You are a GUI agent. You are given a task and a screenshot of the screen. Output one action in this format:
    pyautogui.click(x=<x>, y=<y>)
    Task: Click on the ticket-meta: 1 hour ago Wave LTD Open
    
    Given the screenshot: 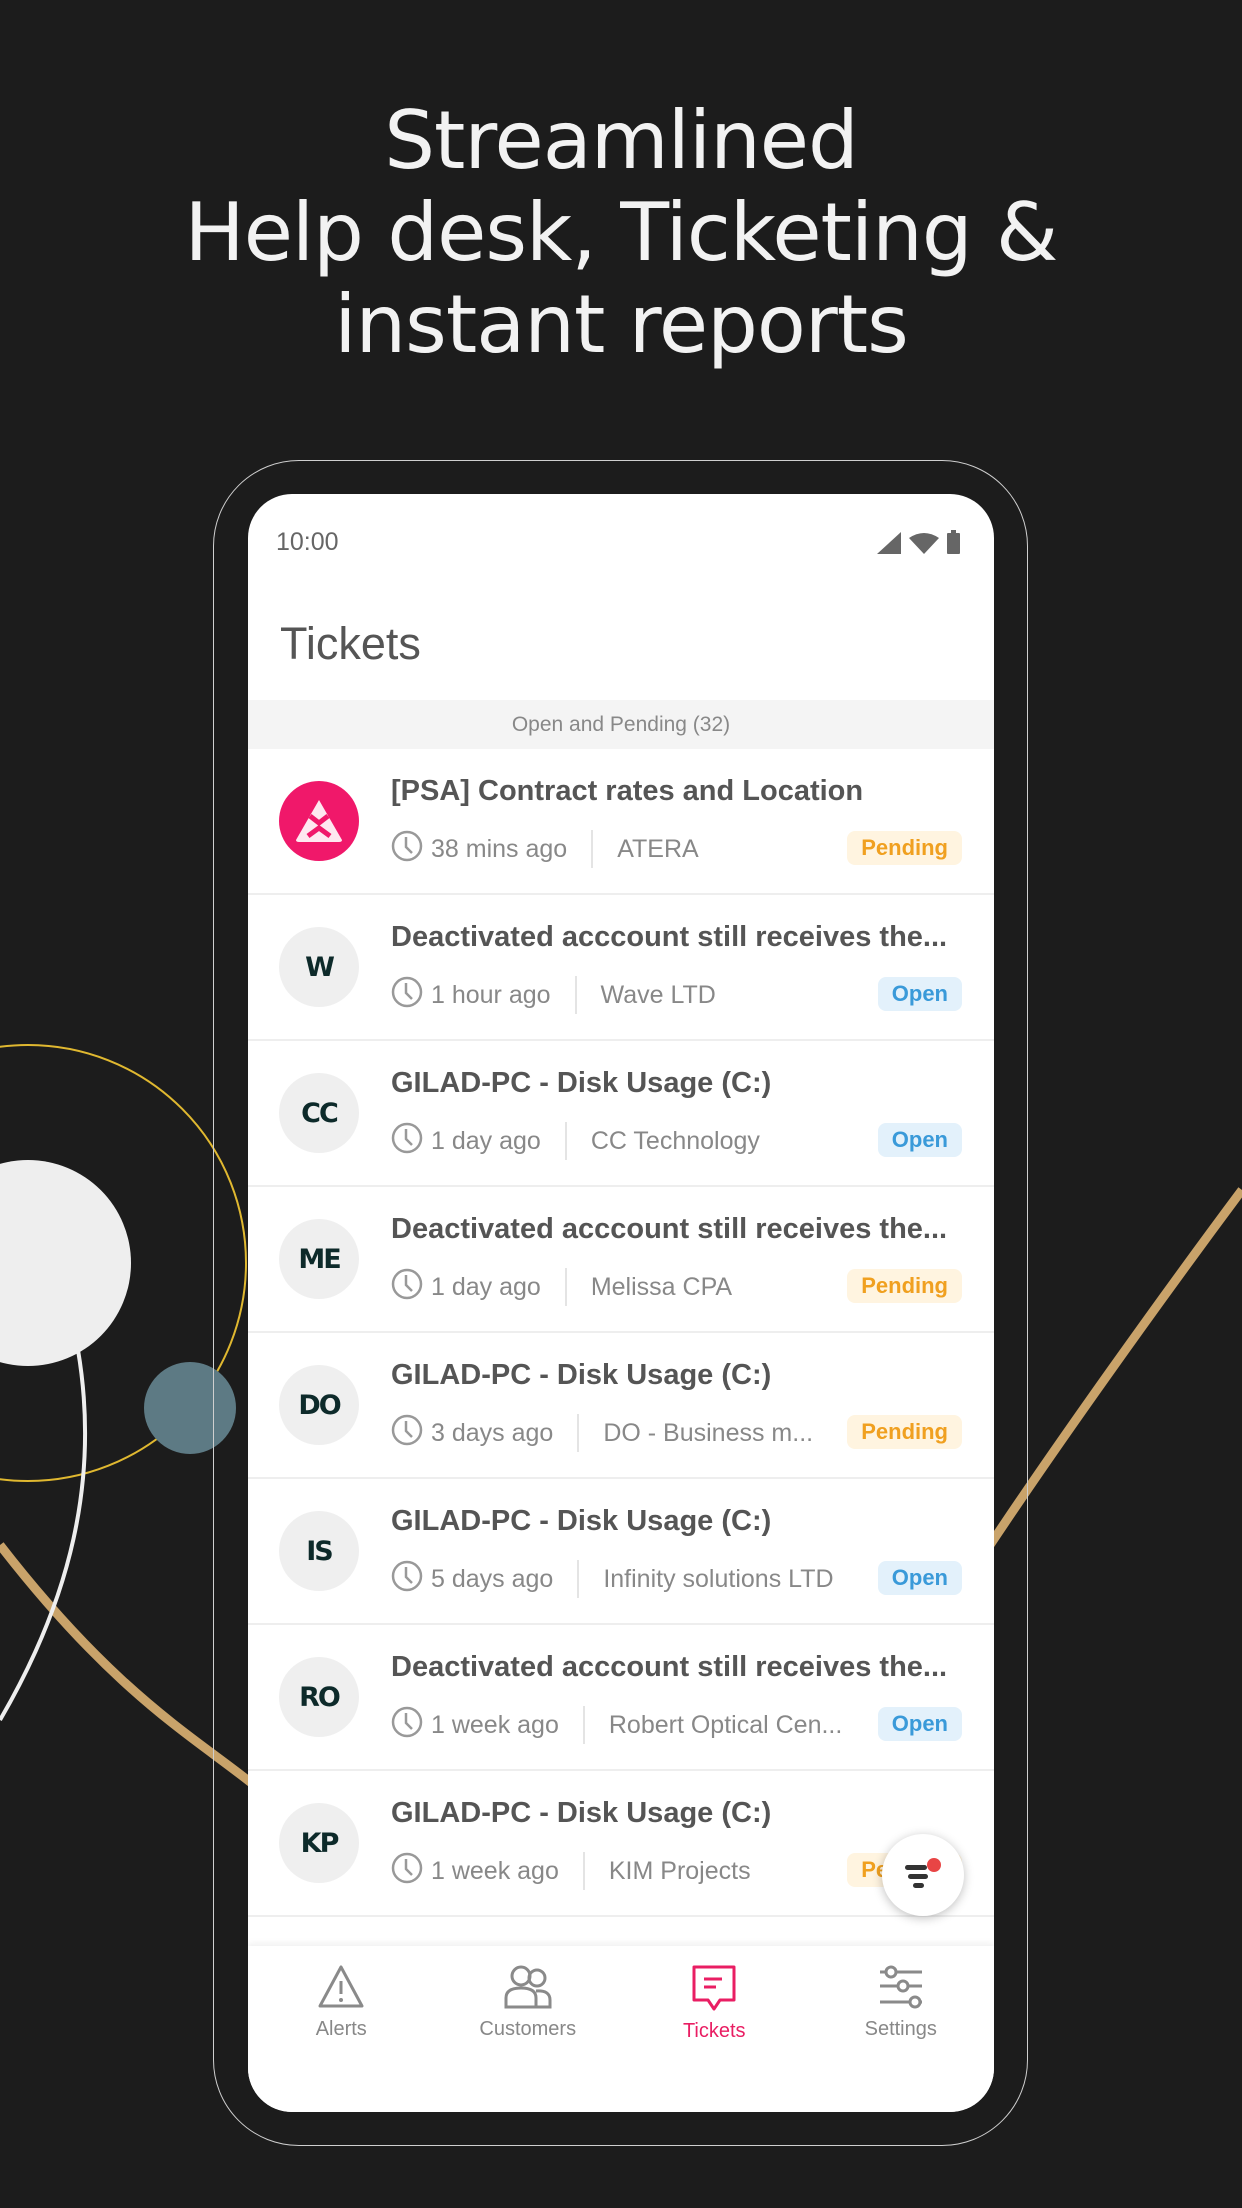 What is the action you would take?
    pyautogui.click(x=676, y=995)
    